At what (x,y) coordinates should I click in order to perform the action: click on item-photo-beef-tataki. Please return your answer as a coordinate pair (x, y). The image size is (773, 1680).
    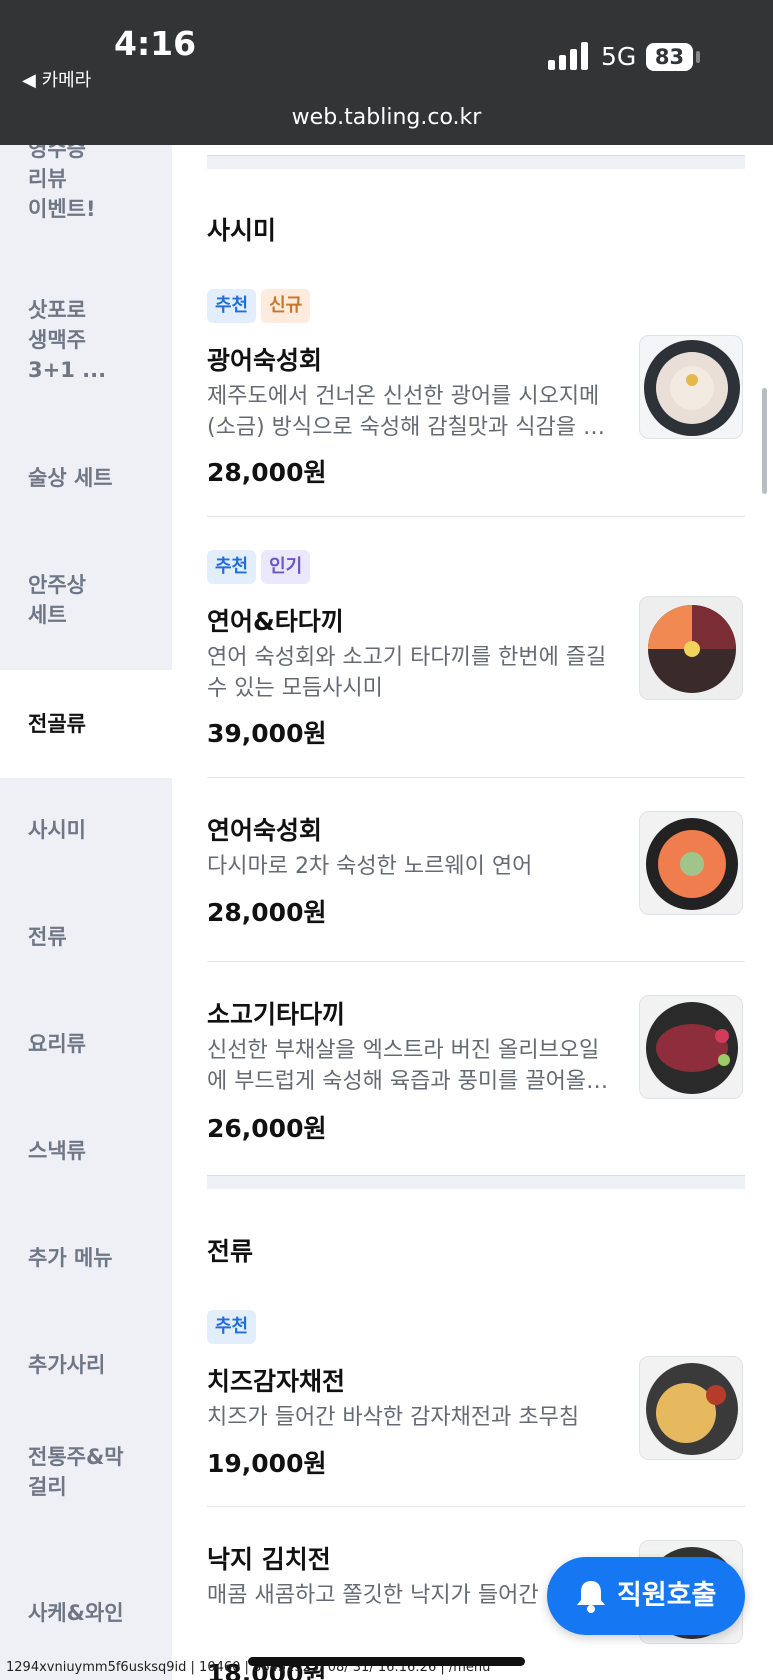
    Looking at the image, I should click on (691, 1047).